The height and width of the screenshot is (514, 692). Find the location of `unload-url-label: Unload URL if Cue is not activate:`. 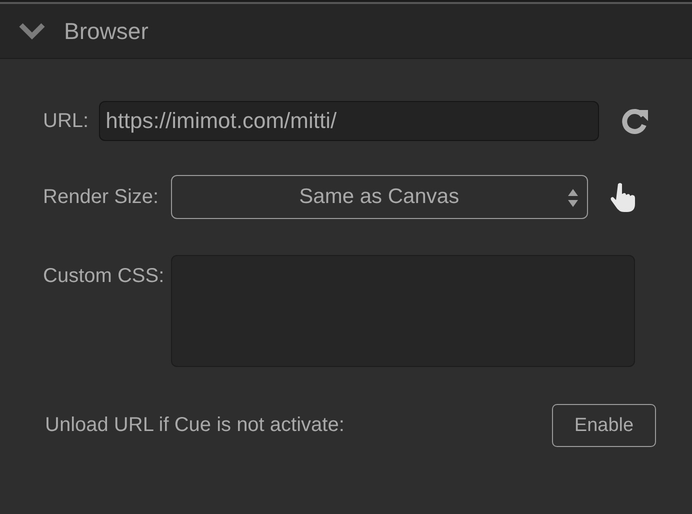

unload-url-label: Unload URL if Cue is not activate: is located at coordinates (194, 425).